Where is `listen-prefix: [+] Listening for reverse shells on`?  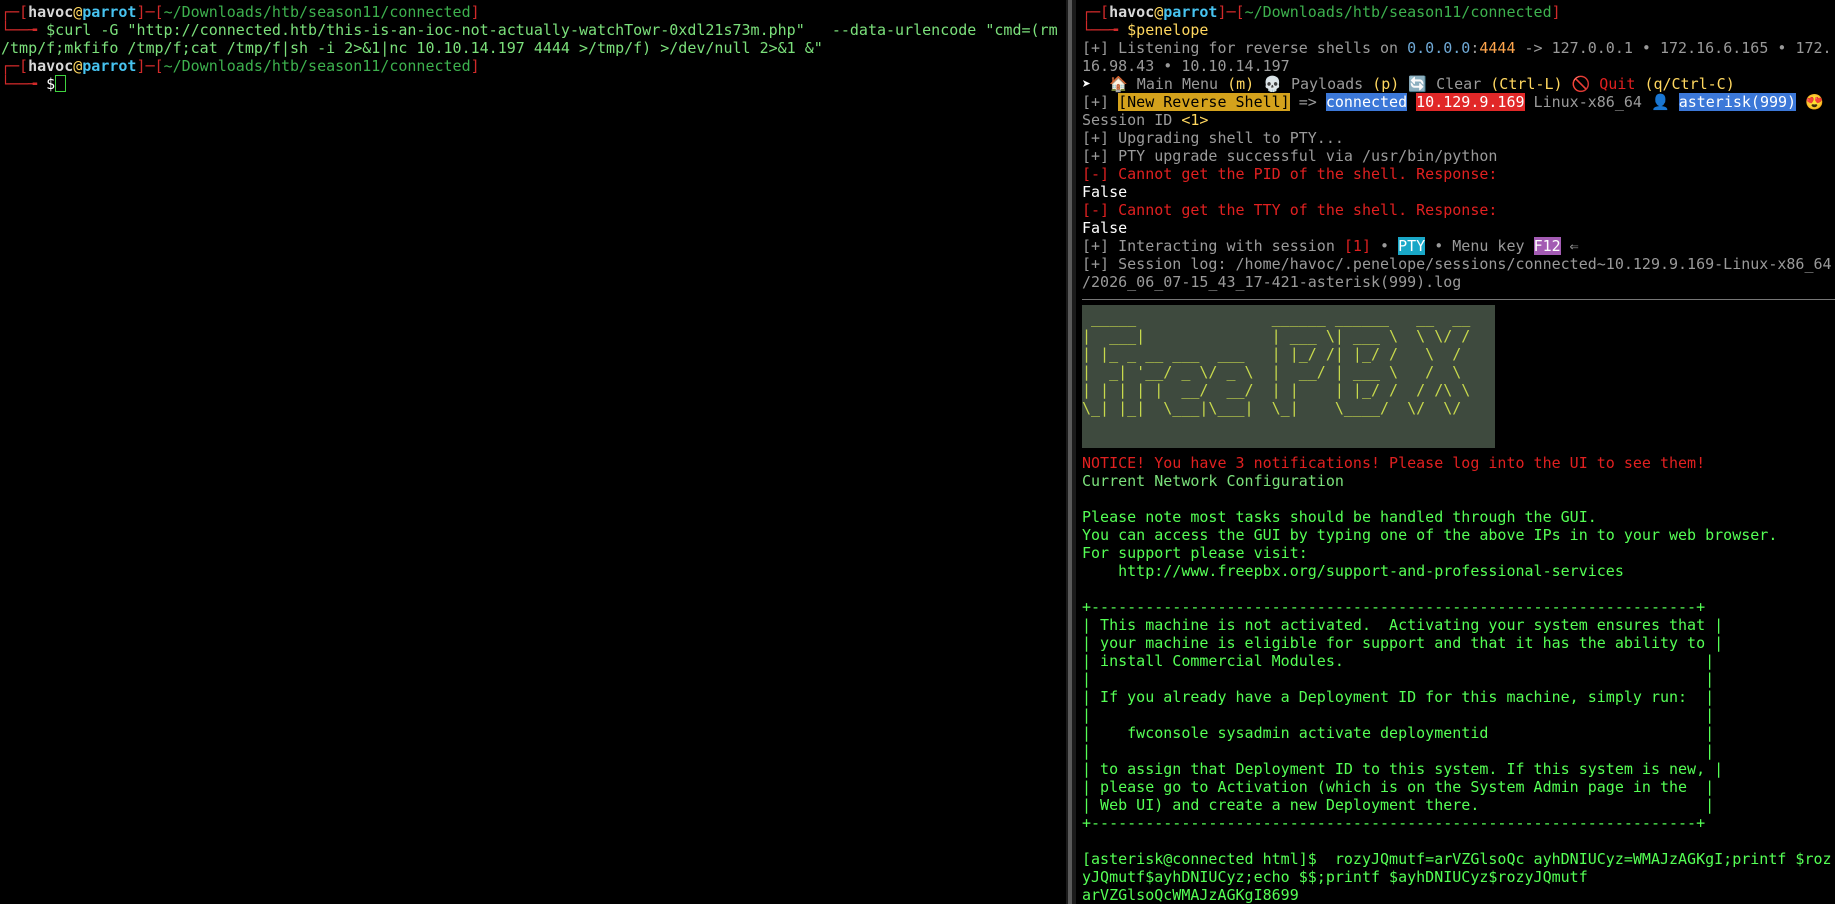
listen-prefix: [+] Listening for reverse shells on is located at coordinates (1245, 48).